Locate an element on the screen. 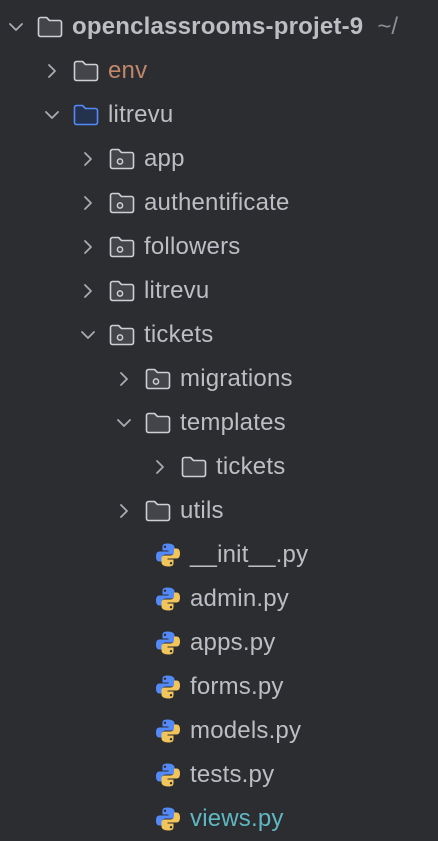 The image size is (438, 841). tree-item-label: admin.py is located at coordinates (239, 598).